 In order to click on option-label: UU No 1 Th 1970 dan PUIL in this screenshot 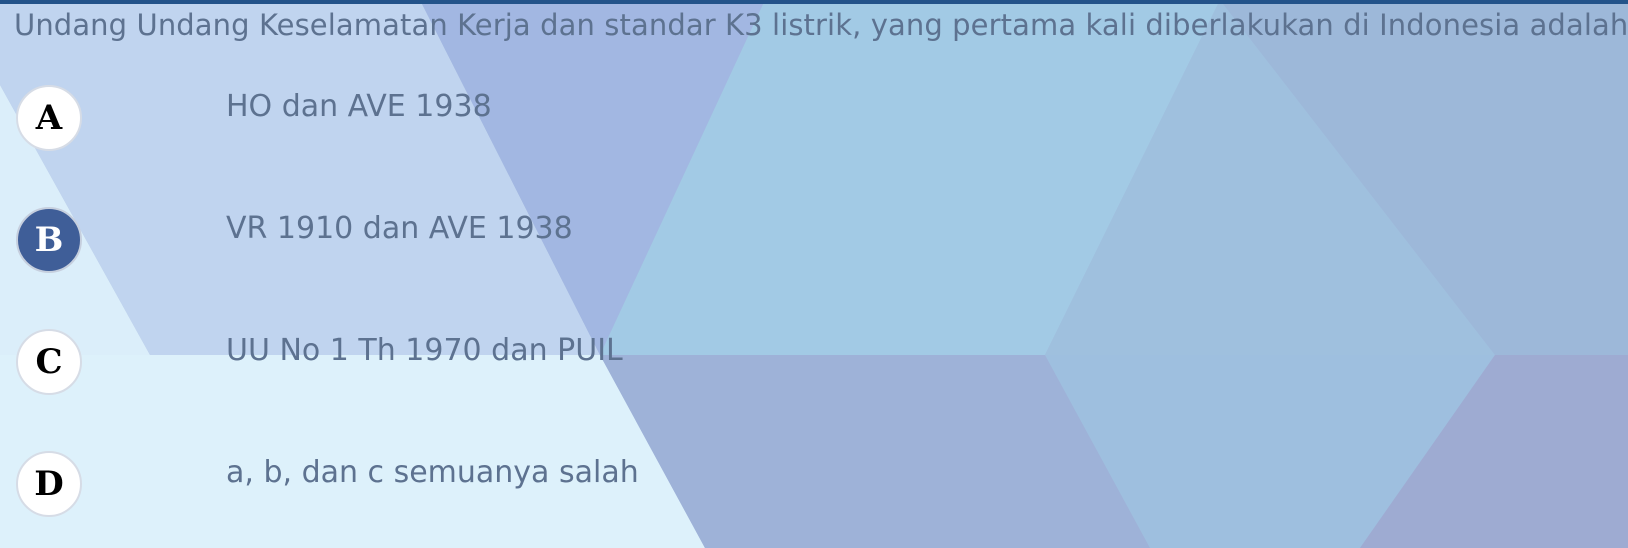, I will do `click(424, 350)`.